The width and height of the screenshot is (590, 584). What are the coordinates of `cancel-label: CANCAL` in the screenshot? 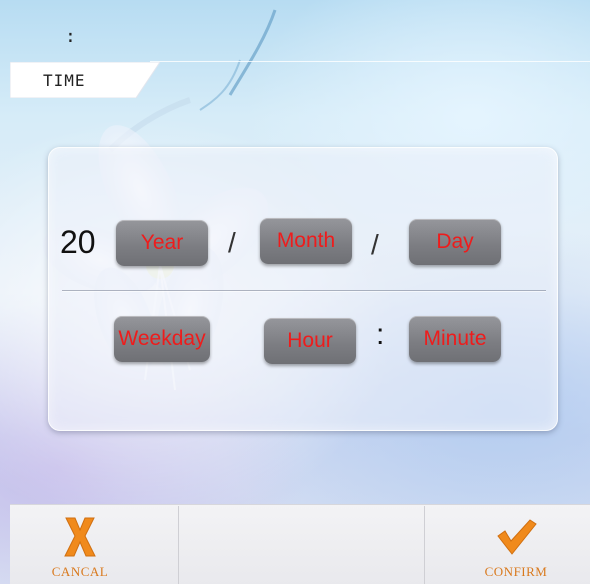 It's located at (80, 571).